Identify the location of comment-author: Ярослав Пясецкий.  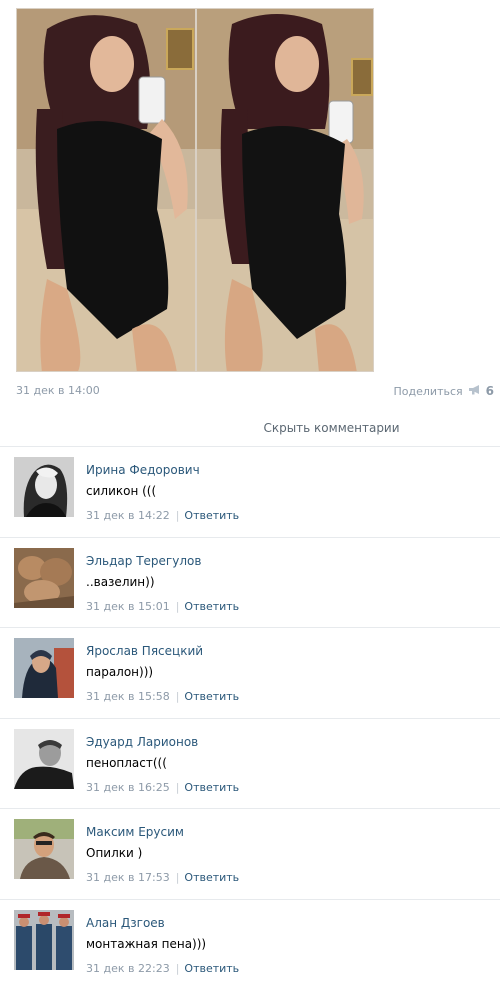
(144, 651).